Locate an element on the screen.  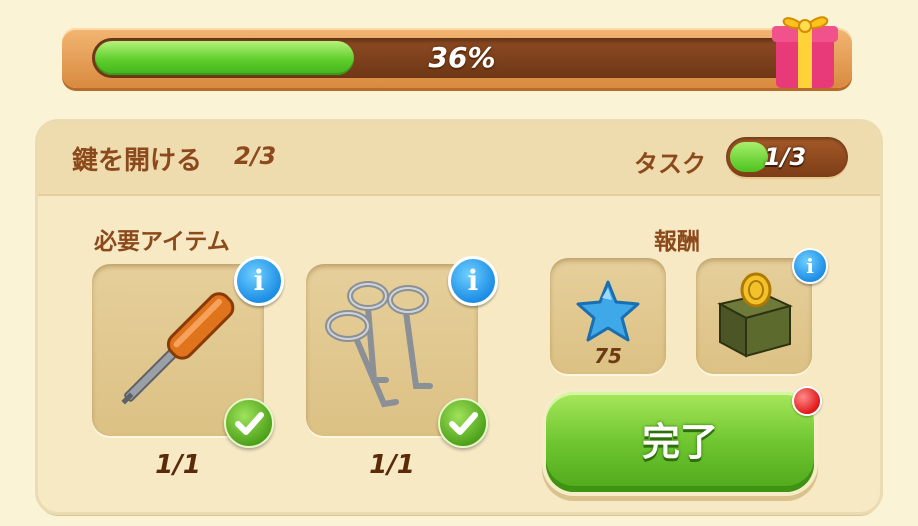
rewards-label: 報酬 is located at coordinates (677, 242).